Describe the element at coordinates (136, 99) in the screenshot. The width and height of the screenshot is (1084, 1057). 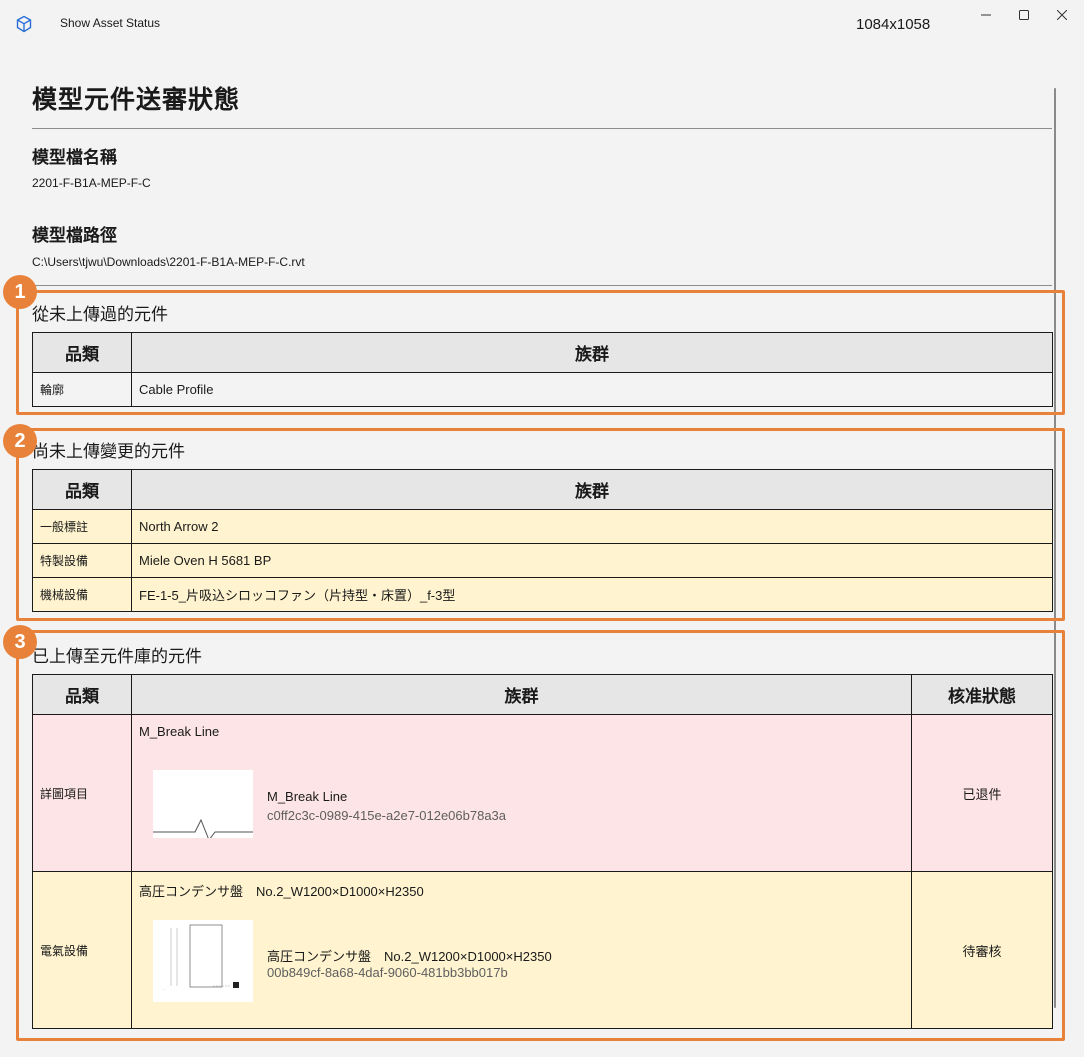
I see `page-title: 模型元件送審狀態` at that location.